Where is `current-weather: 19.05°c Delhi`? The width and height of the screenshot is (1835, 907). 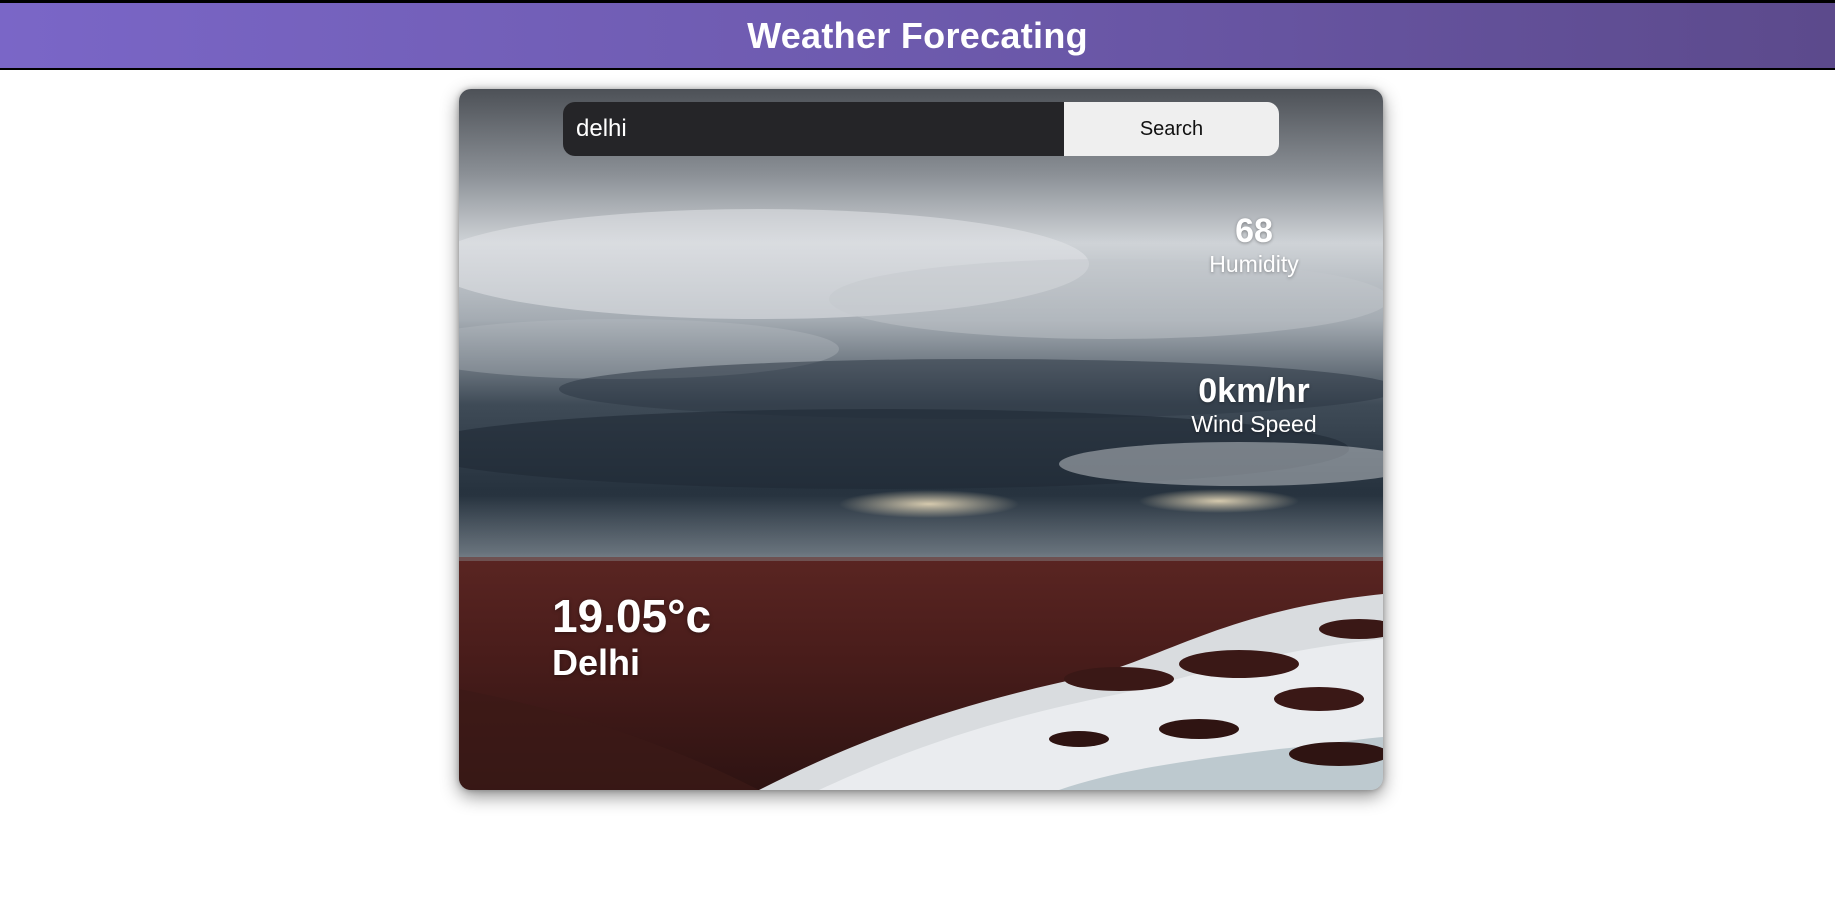
current-weather: 19.05°c Delhi is located at coordinates (631, 636).